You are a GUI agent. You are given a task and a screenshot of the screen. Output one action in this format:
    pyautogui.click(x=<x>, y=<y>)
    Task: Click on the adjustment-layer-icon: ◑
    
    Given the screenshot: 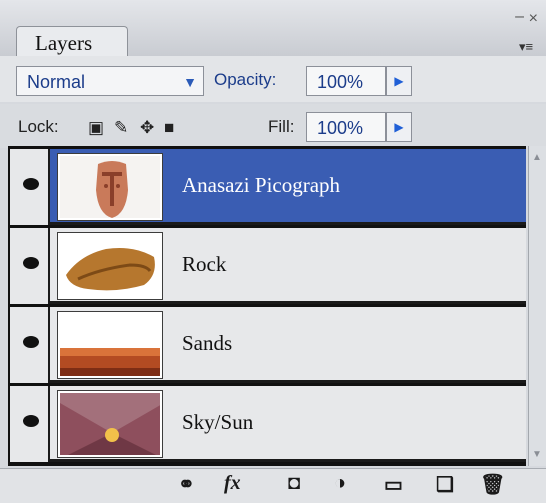 What is the action you would take?
    pyautogui.click(x=340, y=483)
    